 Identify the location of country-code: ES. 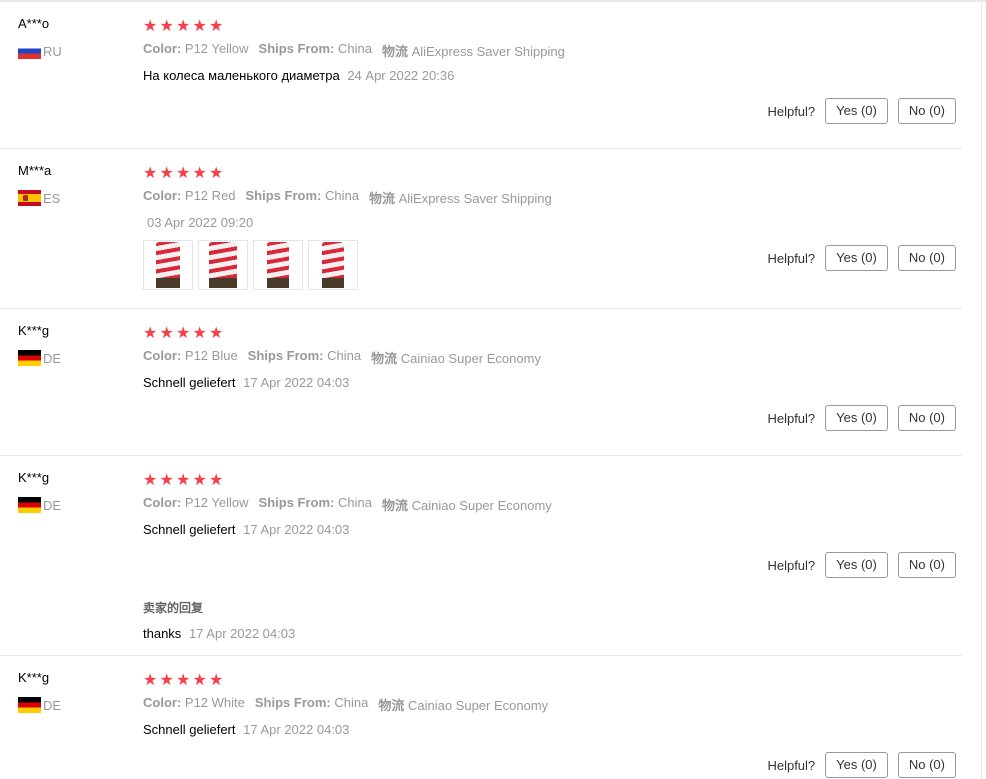
(52, 198).